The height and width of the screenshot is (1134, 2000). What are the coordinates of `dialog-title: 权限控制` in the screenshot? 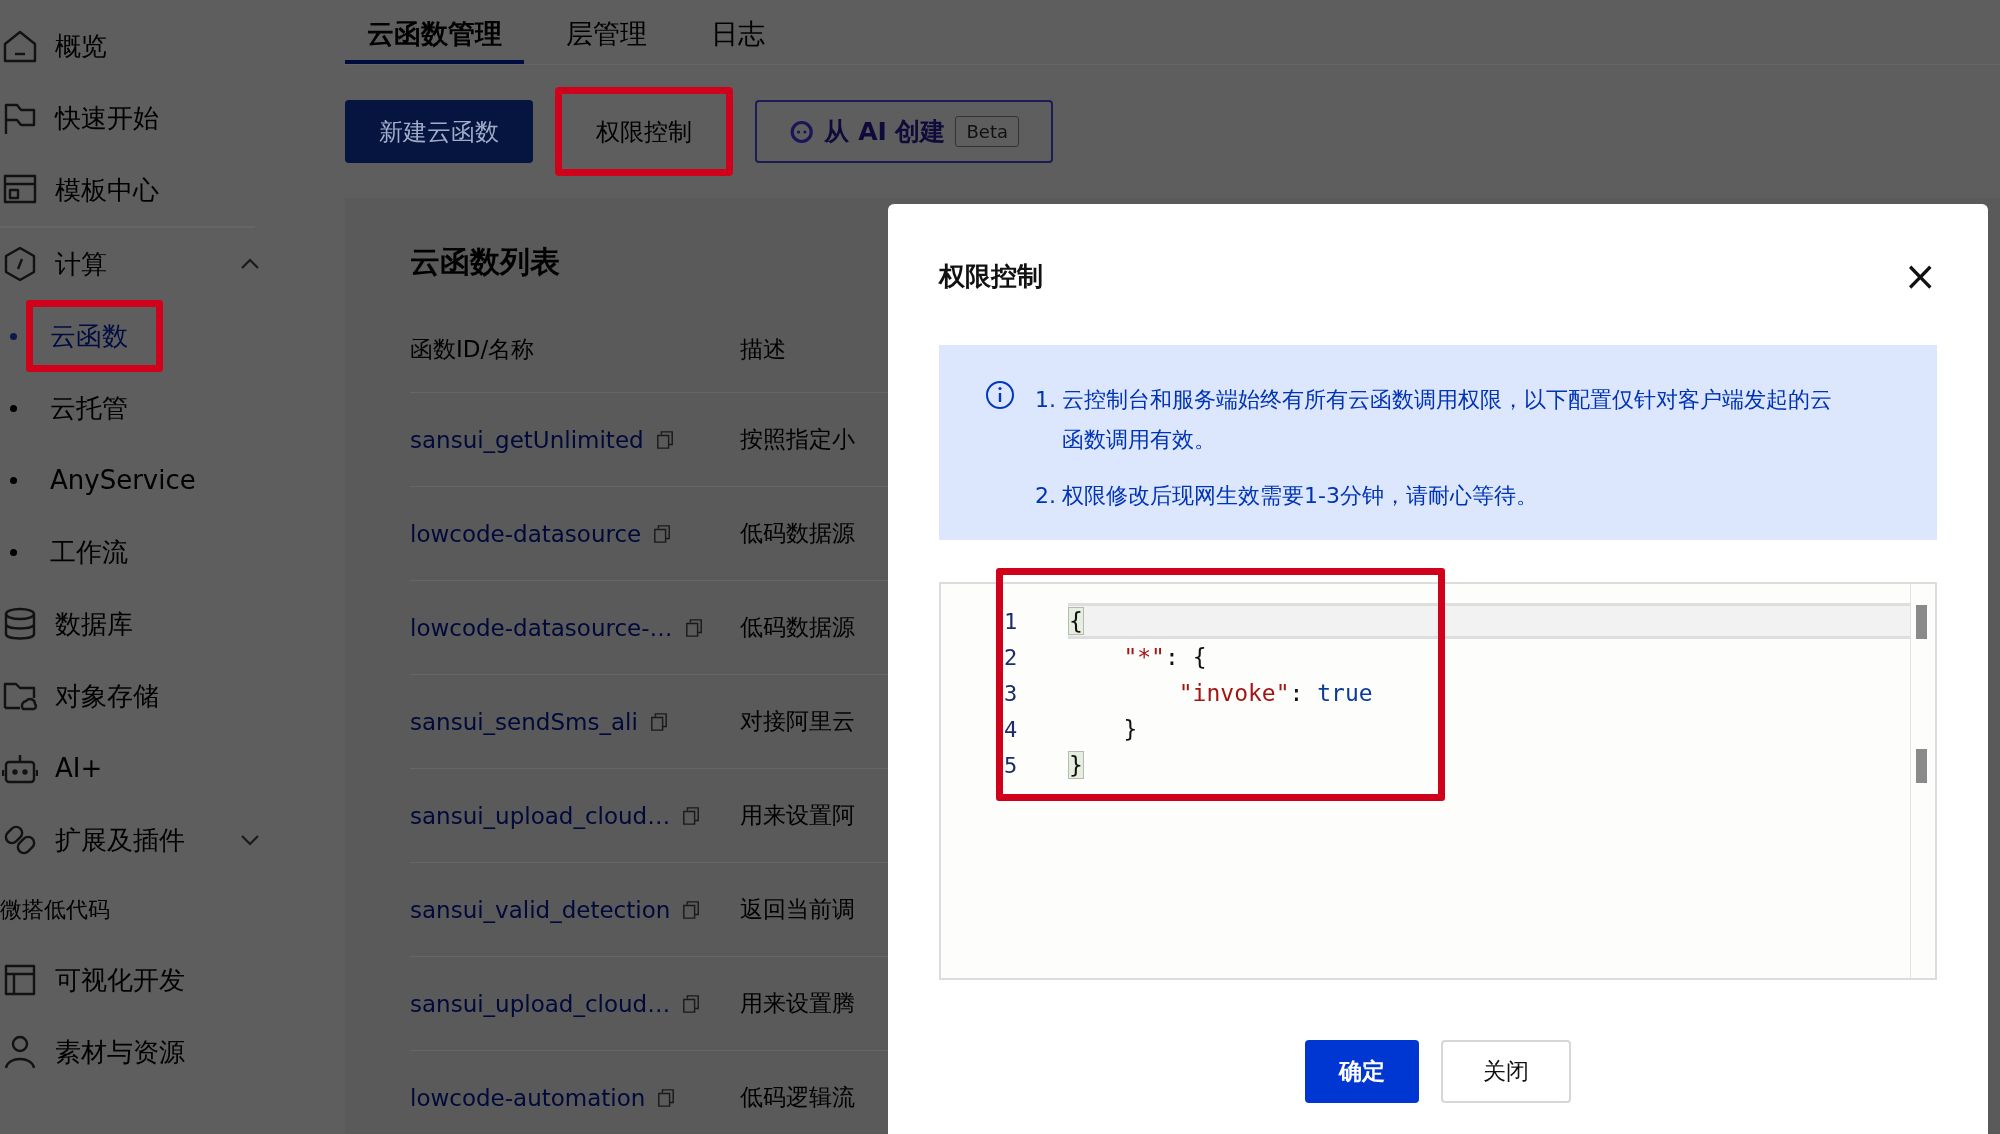 It's located at (991, 276).